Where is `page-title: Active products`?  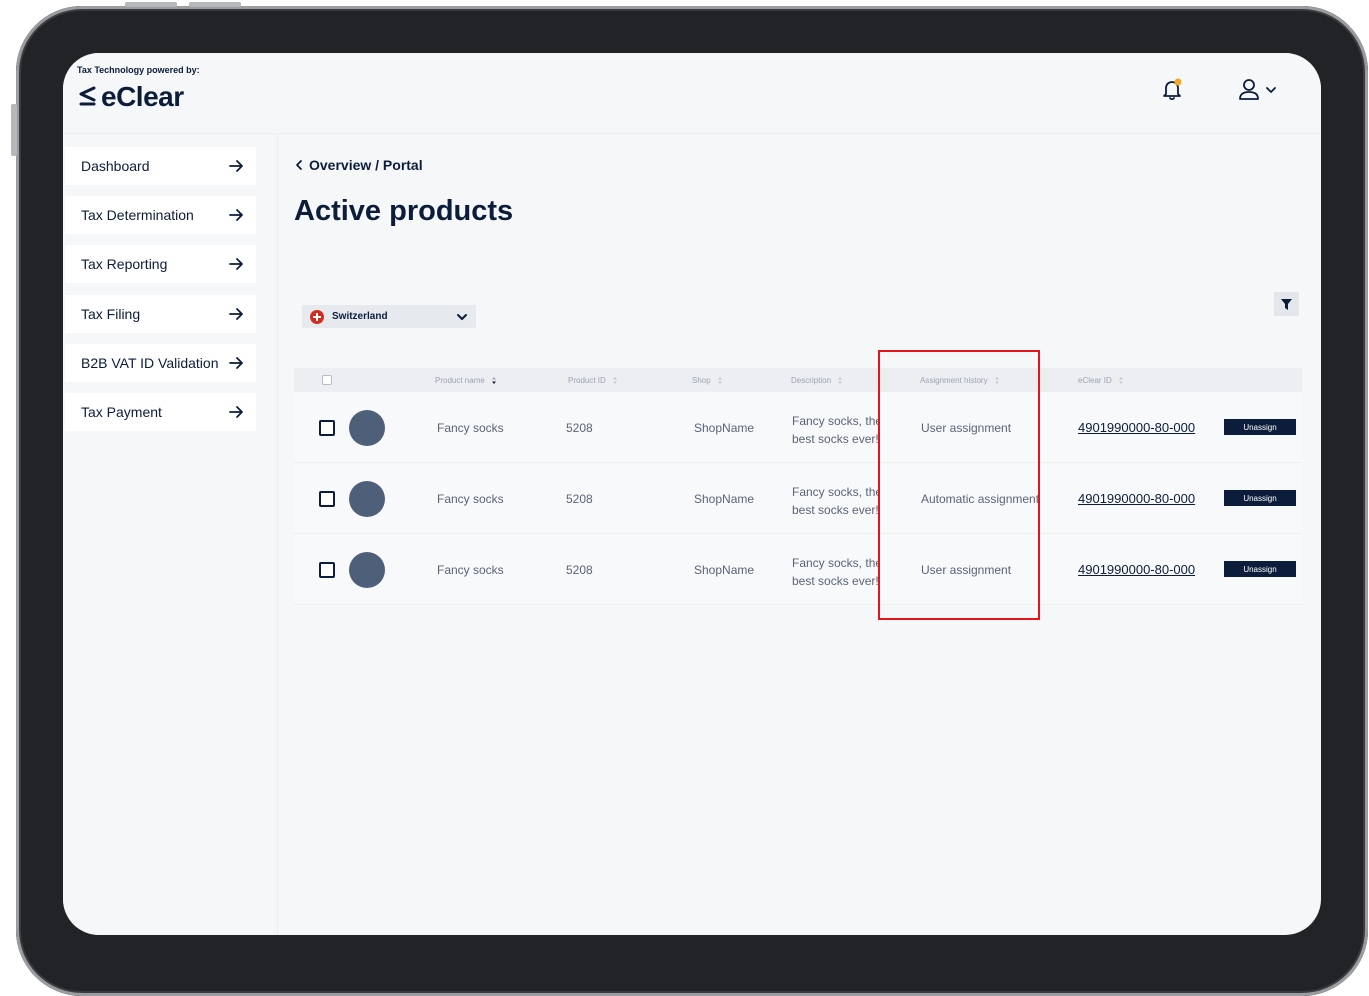
page-title: Active products is located at coordinates (404, 211).